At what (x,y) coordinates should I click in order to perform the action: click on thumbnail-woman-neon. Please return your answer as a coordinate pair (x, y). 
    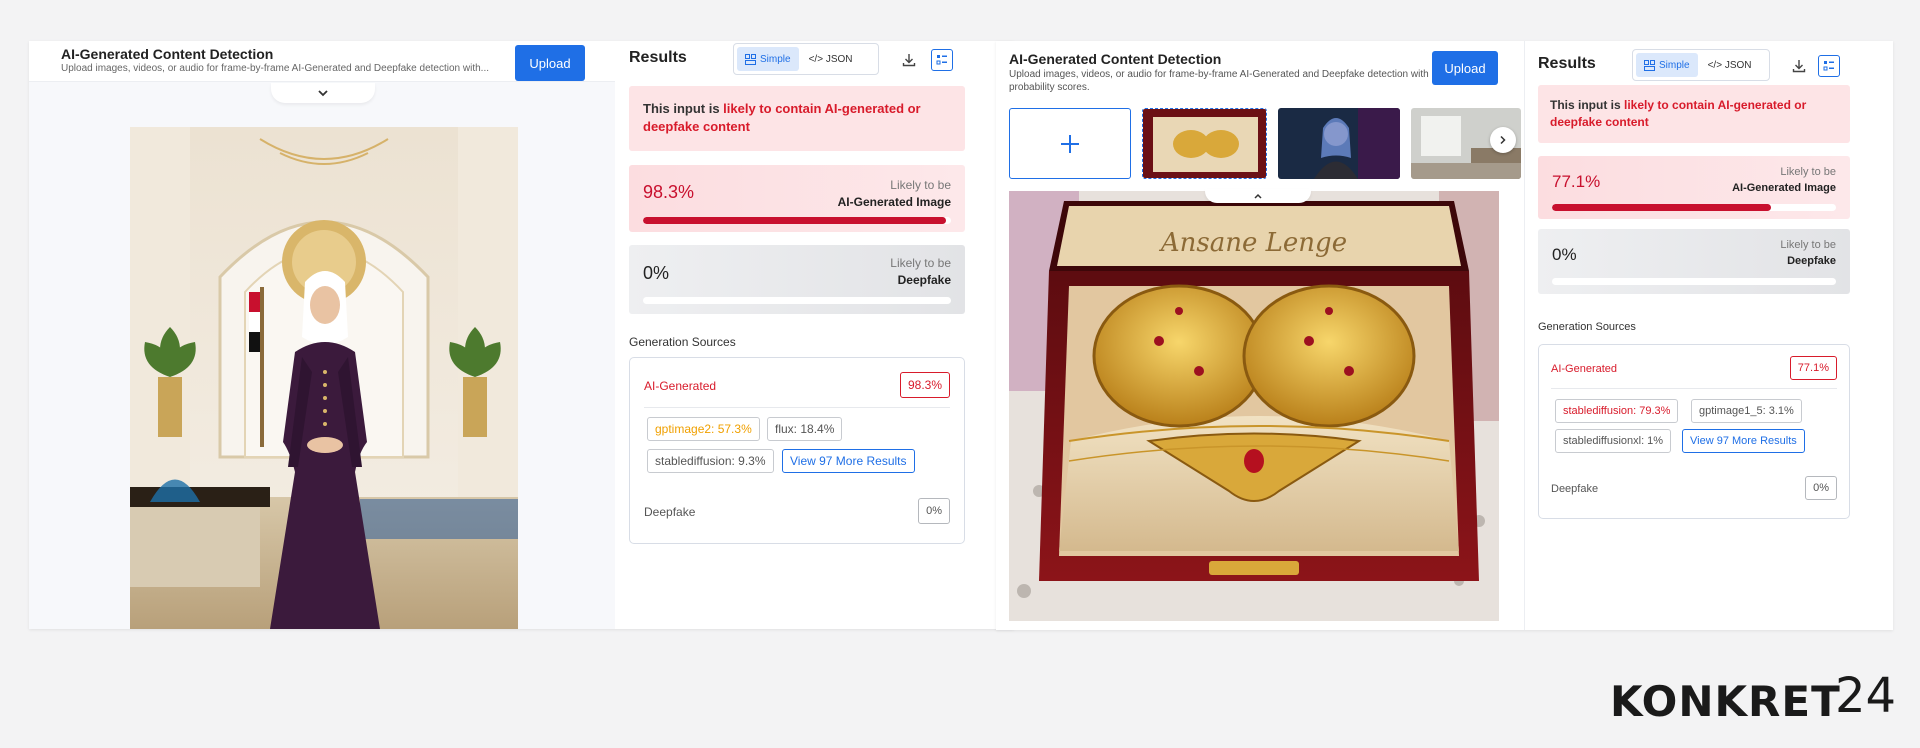
    Looking at the image, I should click on (1339, 143).